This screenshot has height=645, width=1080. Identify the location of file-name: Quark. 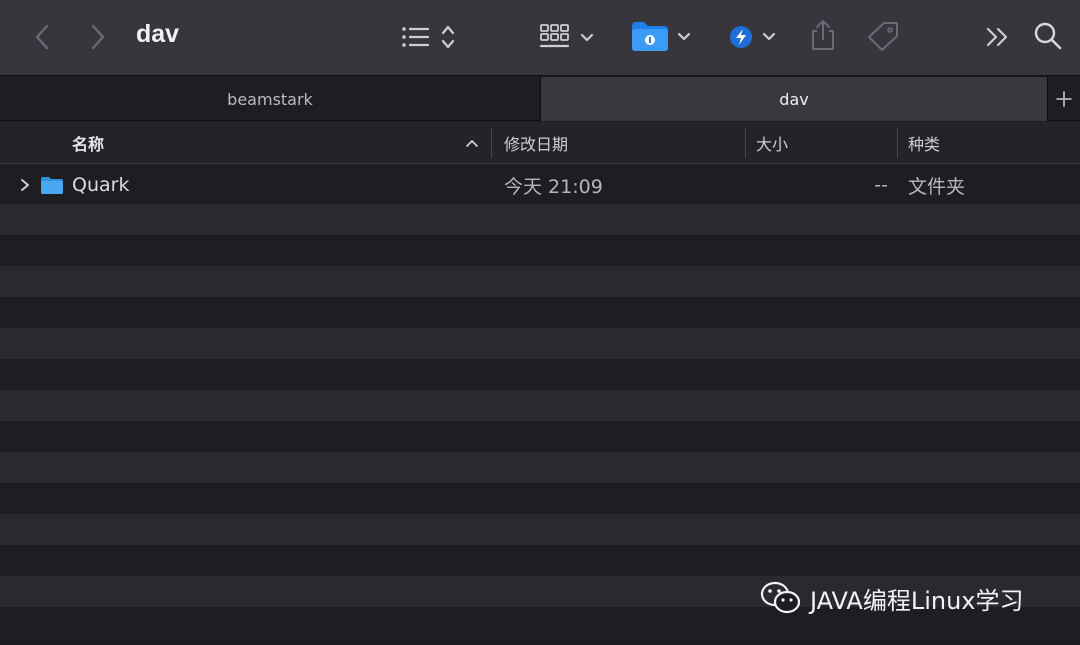
(101, 185).